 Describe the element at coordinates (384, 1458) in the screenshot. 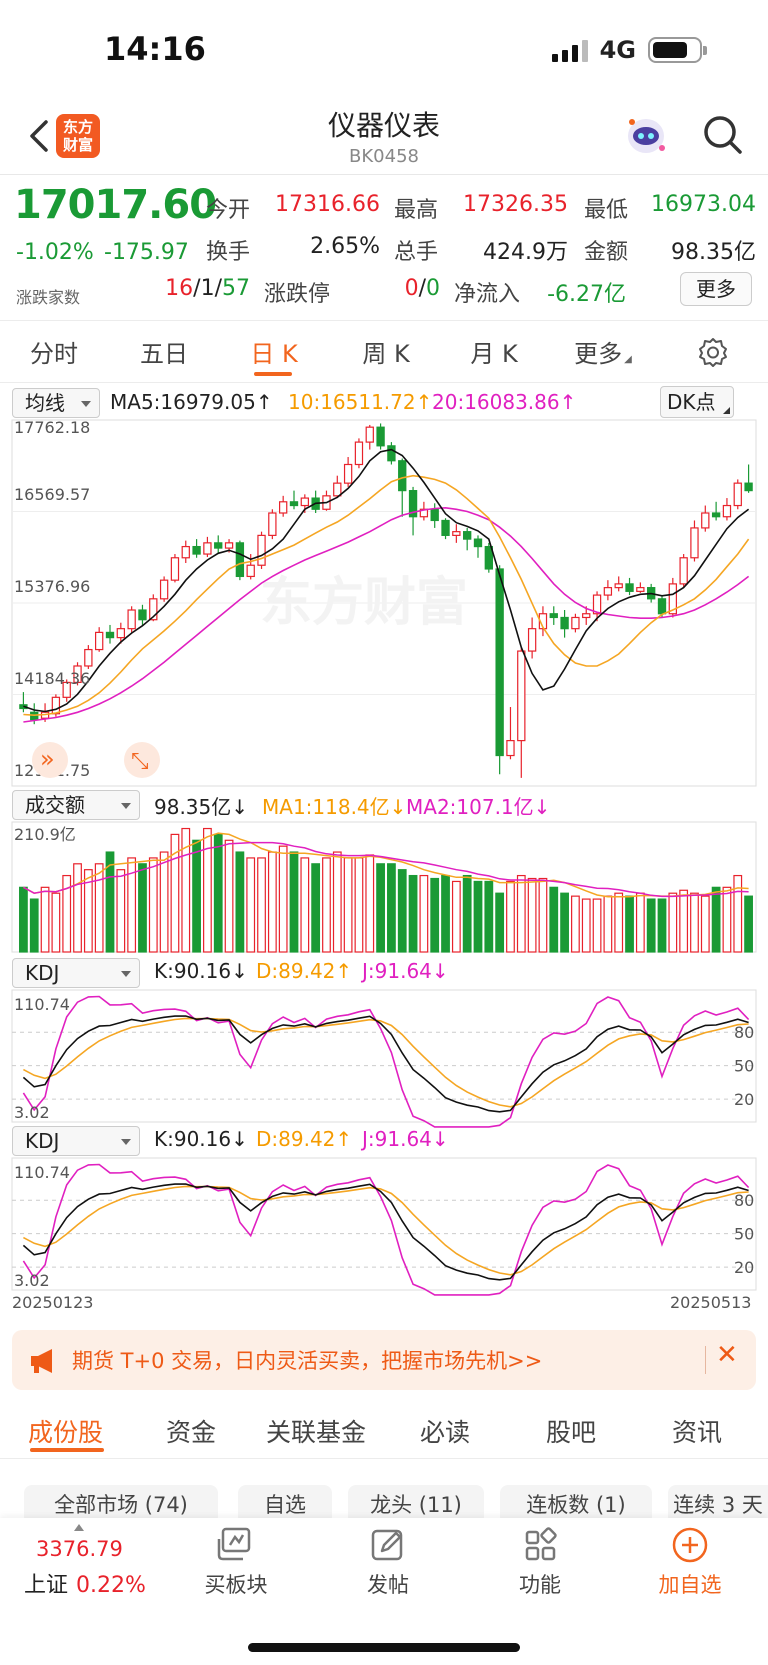

I see `divider` at that location.